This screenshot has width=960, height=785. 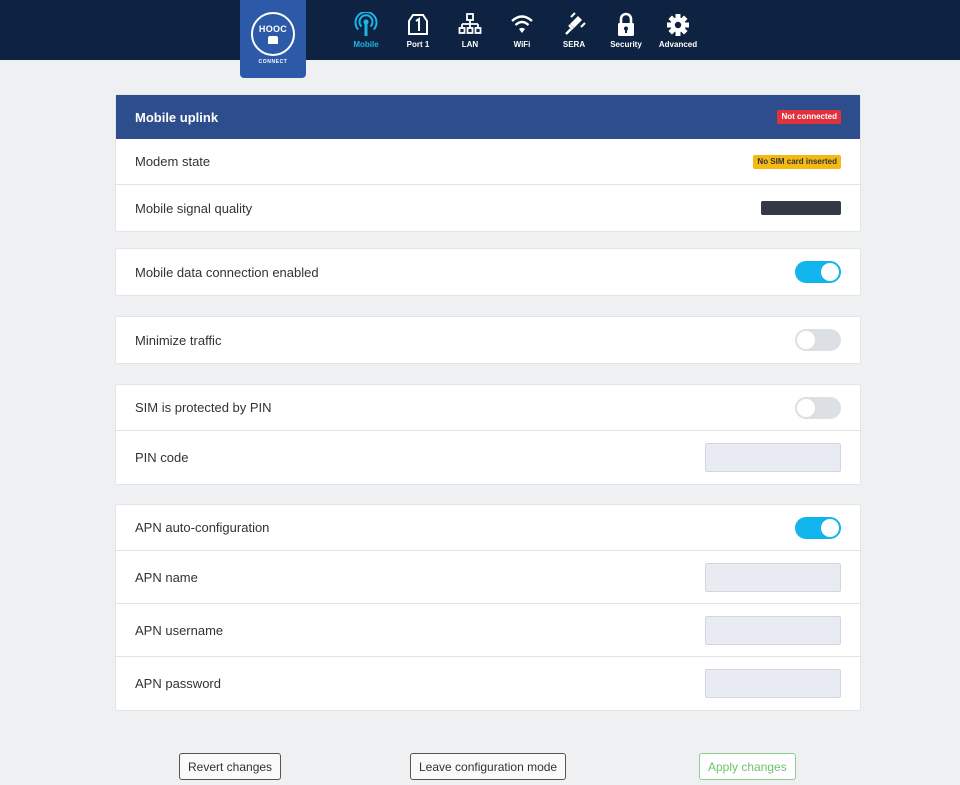 What do you see at coordinates (773, 577) in the screenshot?
I see `apn-name-input` at bounding box center [773, 577].